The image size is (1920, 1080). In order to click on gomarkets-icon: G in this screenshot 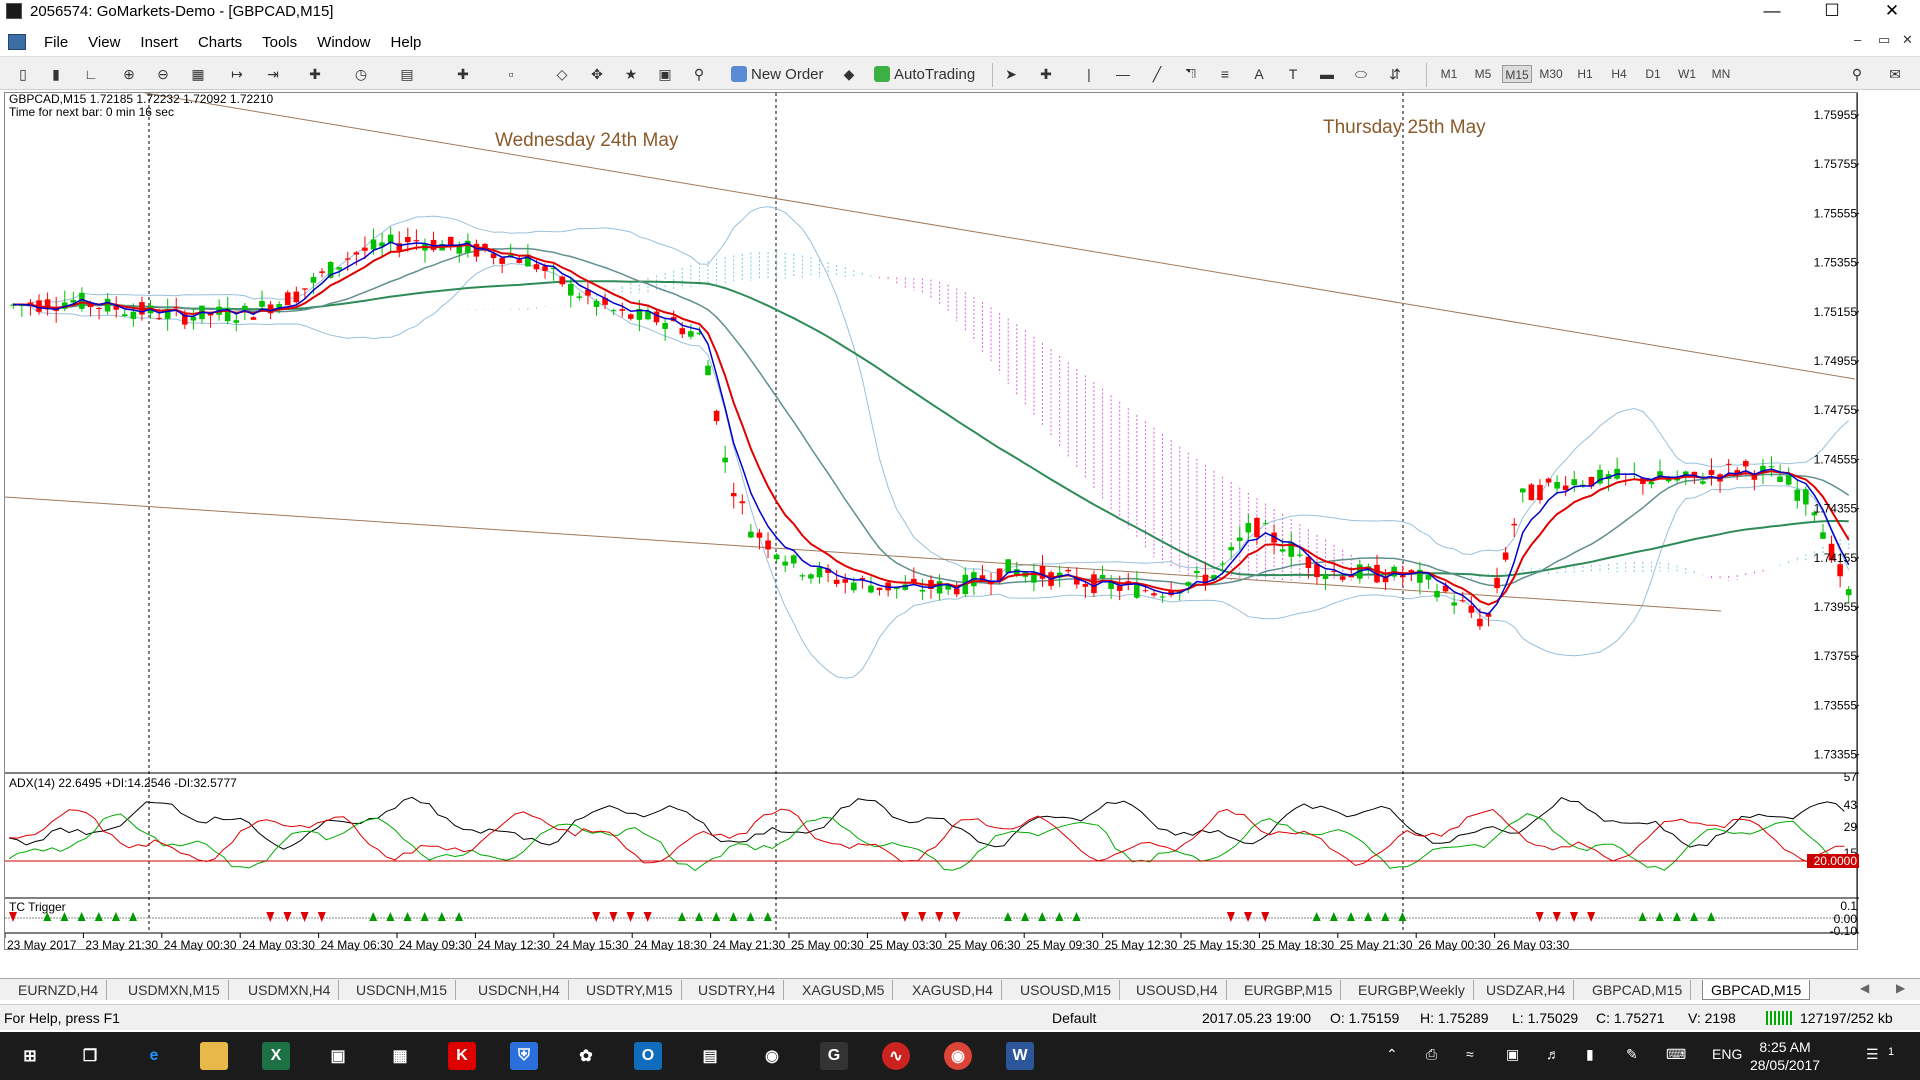, I will do `click(834, 1056)`.